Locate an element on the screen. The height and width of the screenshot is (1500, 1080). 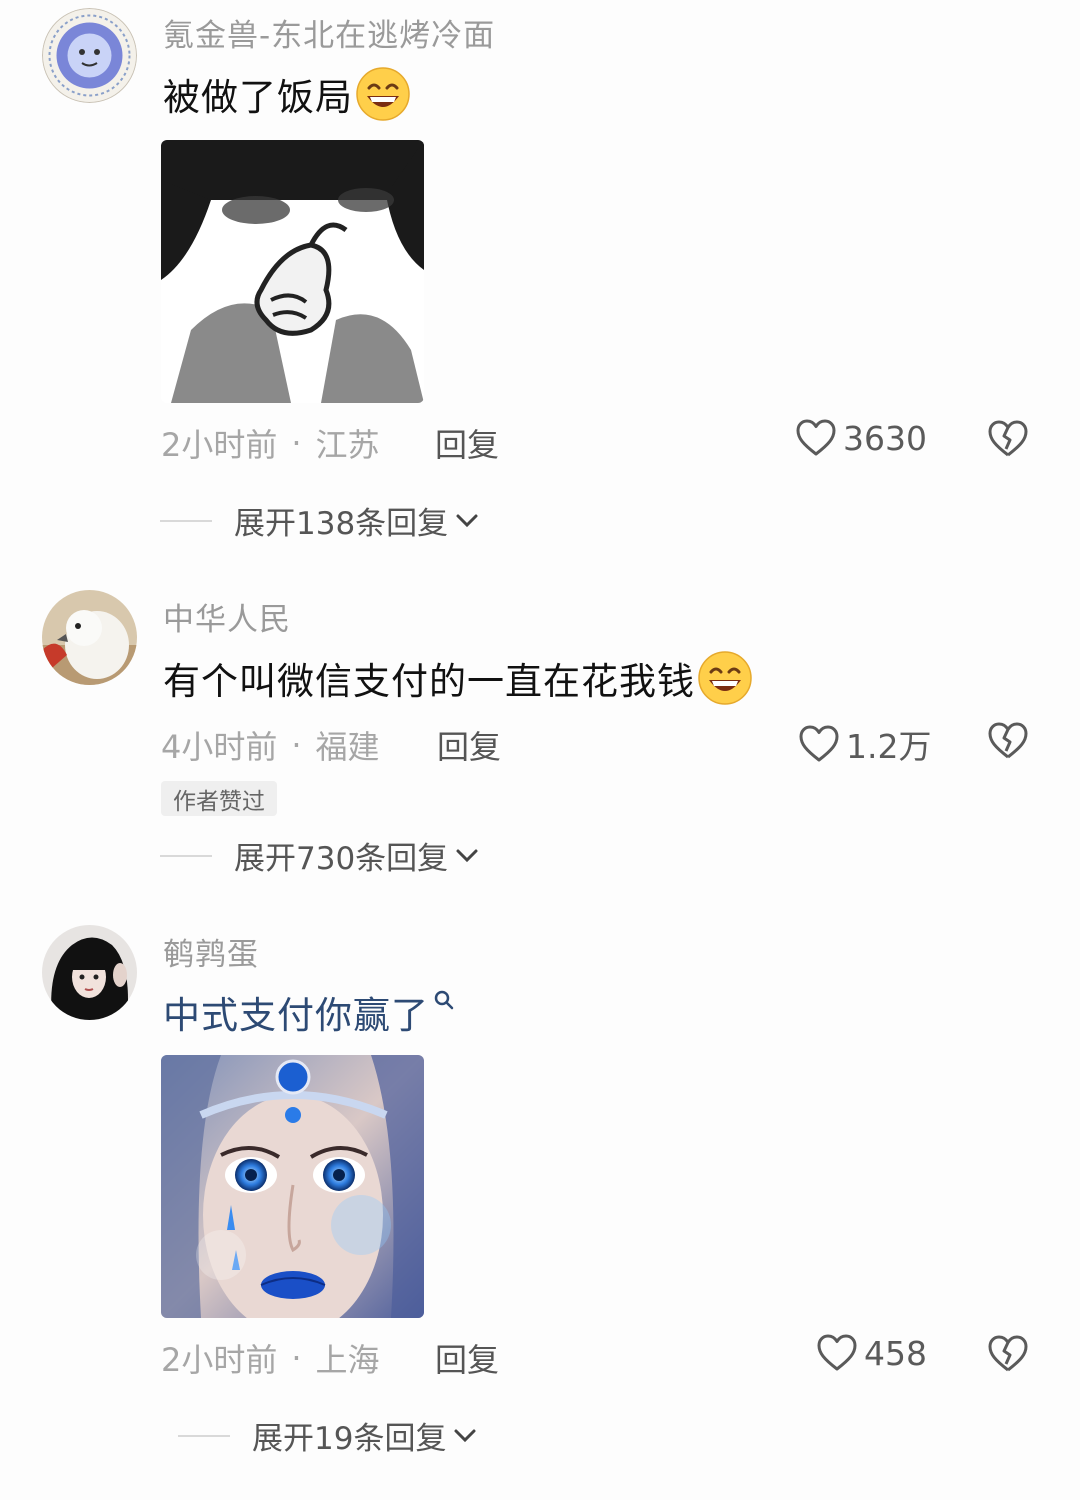
like-button: 458 is located at coordinates (871, 1353).